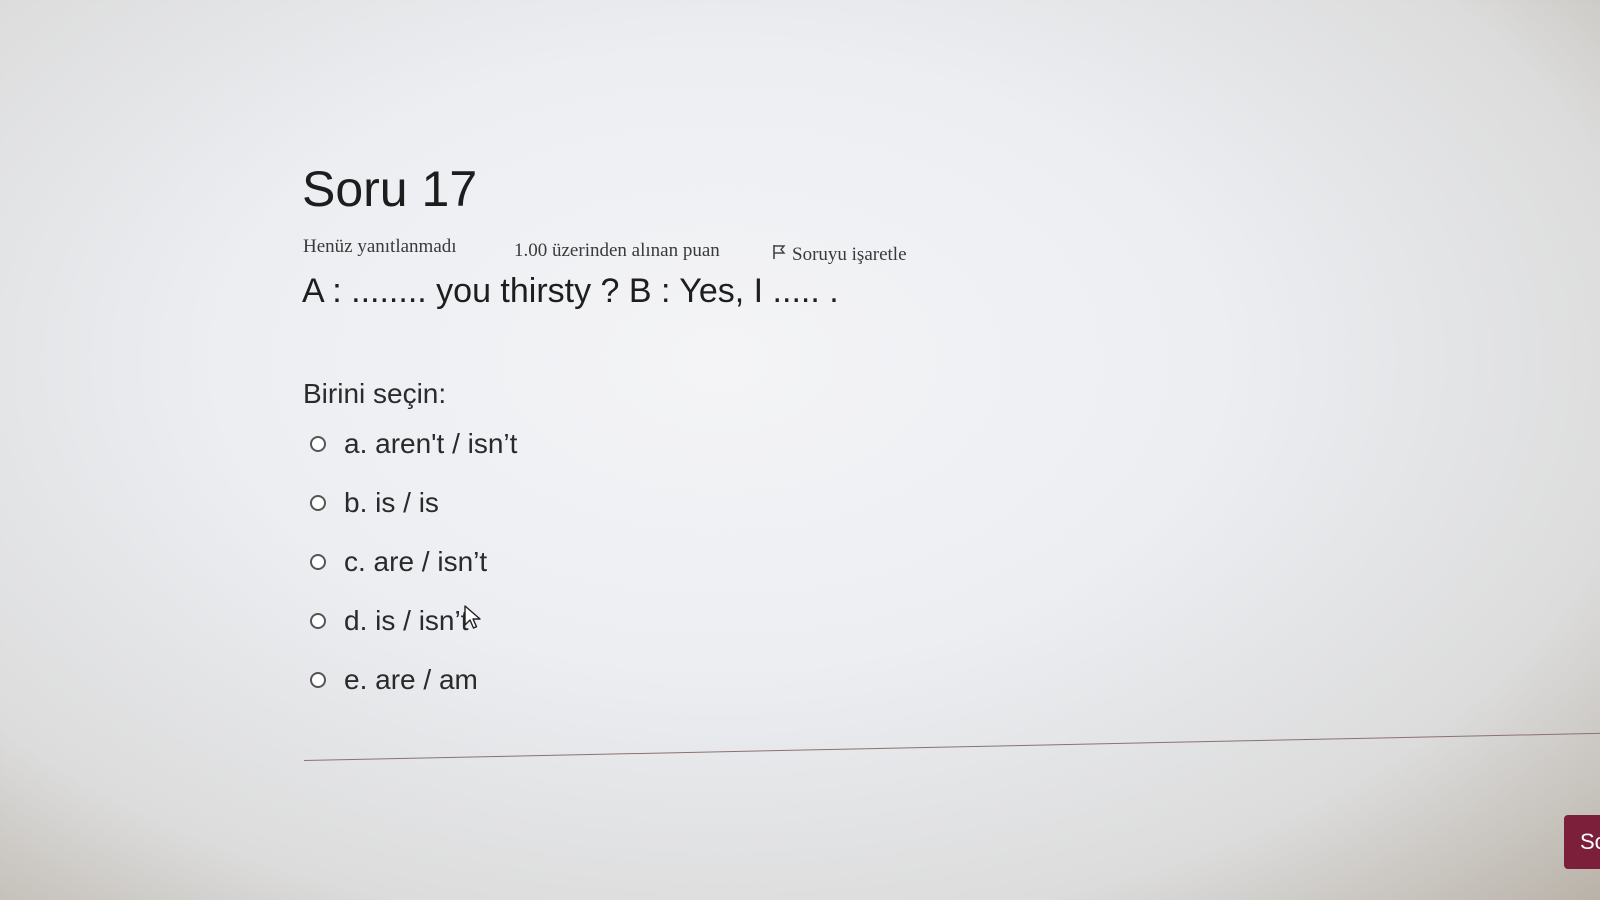 The width and height of the screenshot is (1600, 900). I want to click on answer-option-c: c. are / isn’t, so click(398, 562).